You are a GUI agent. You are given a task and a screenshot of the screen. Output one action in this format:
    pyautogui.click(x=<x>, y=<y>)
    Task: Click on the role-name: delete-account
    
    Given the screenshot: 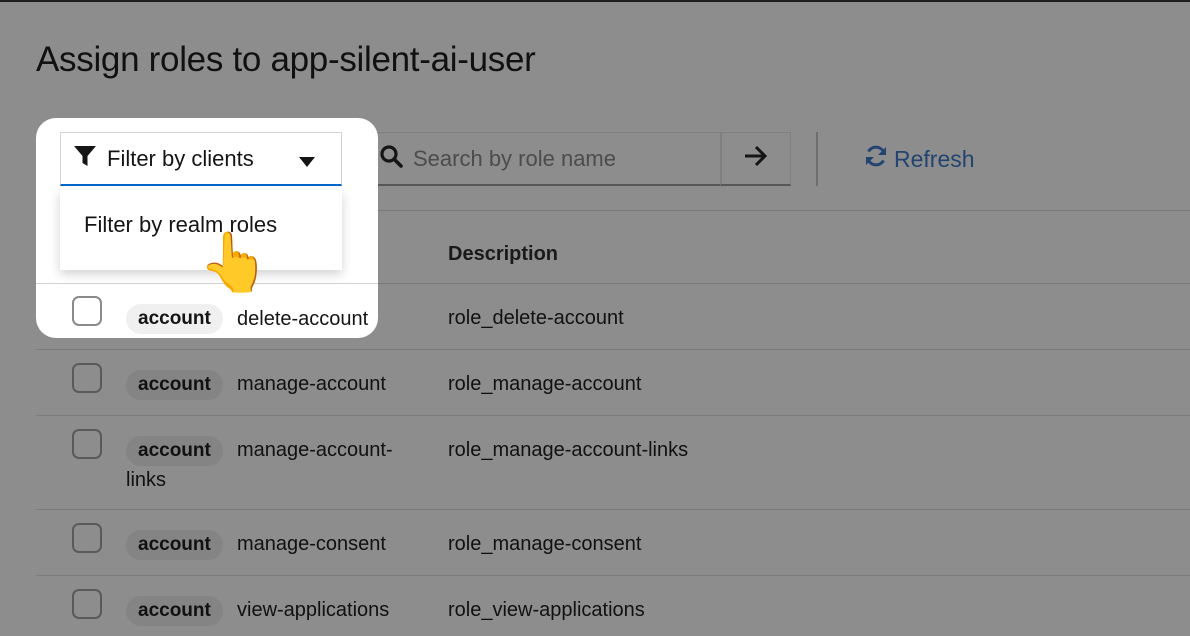 What is the action you would take?
    pyautogui.click(x=303, y=319)
    